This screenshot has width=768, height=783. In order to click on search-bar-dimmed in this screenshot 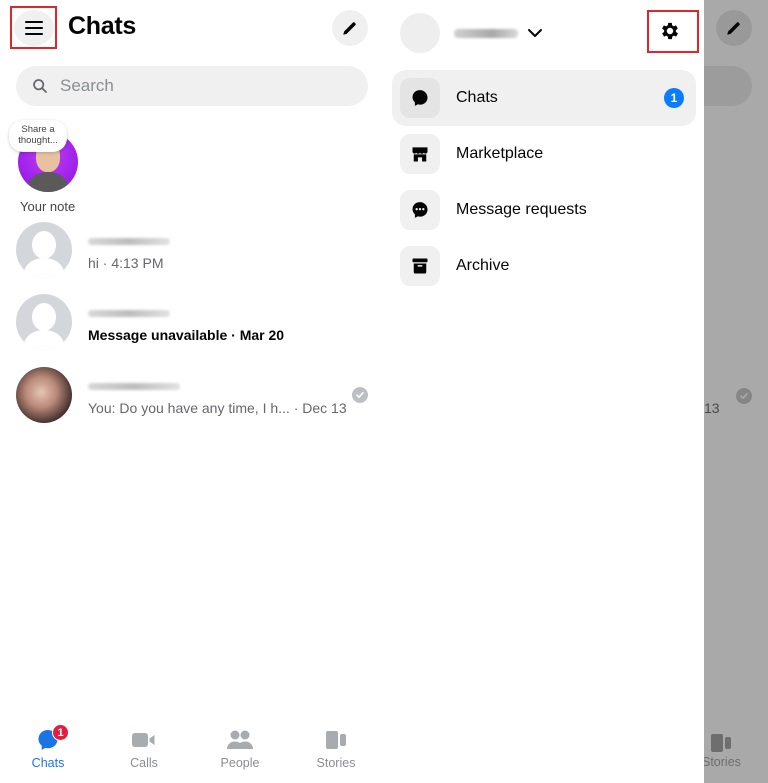, I will do `click(728, 86)`.